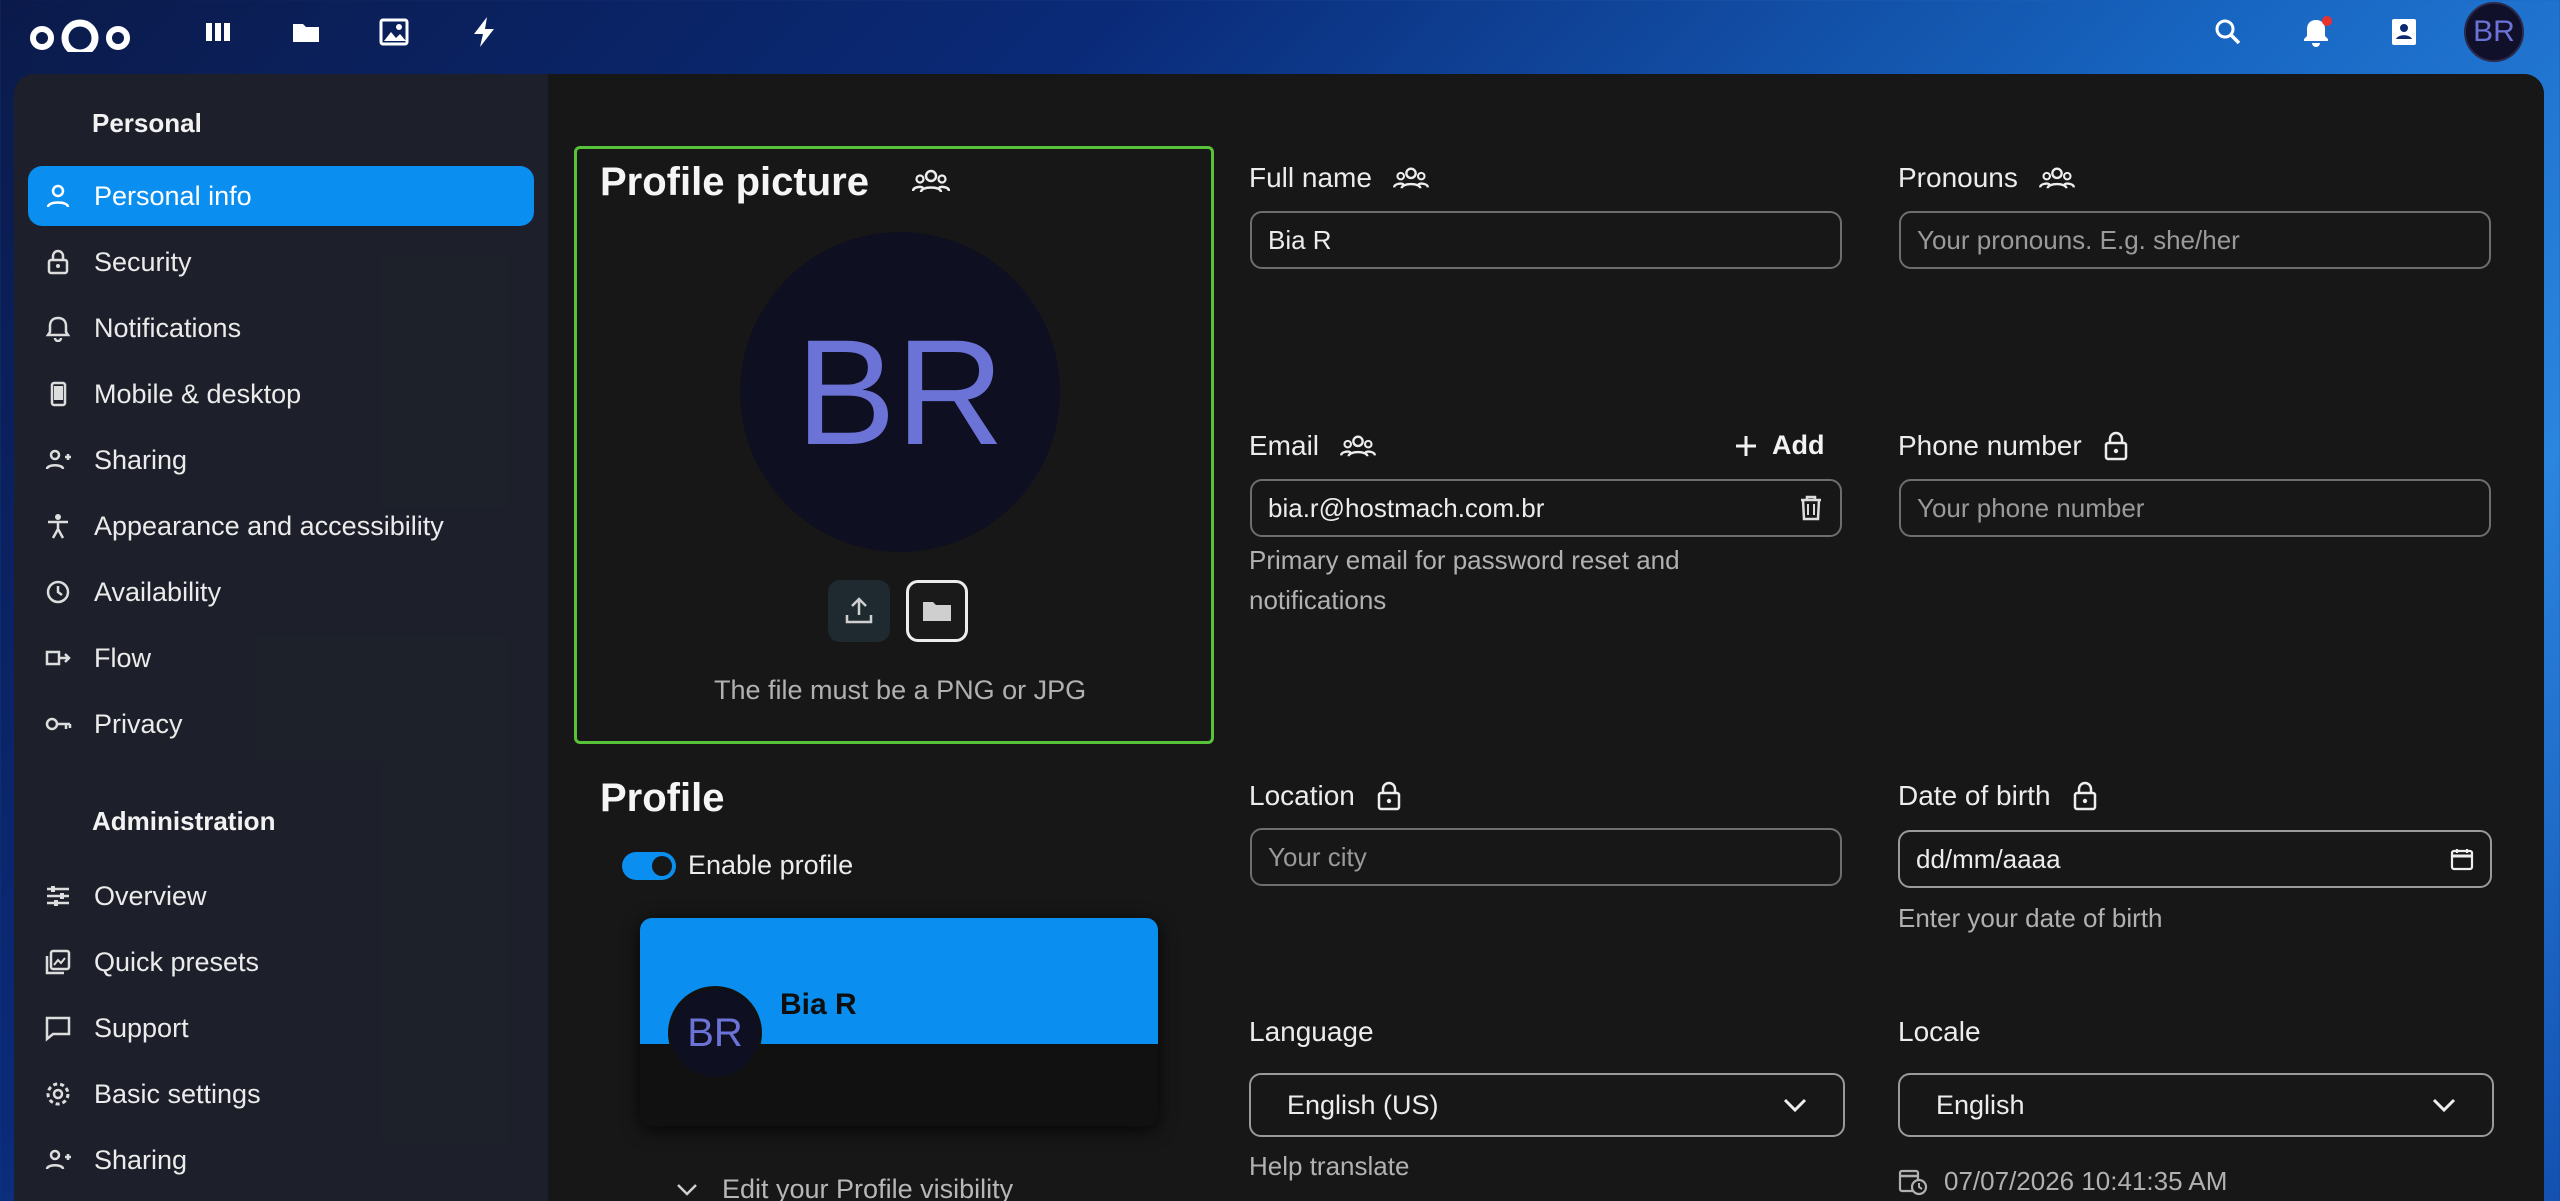 The image size is (2560, 1201). What do you see at coordinates (58, 592) in the screenshot?
I see `clock-icon` at bounding box center [58, 592].